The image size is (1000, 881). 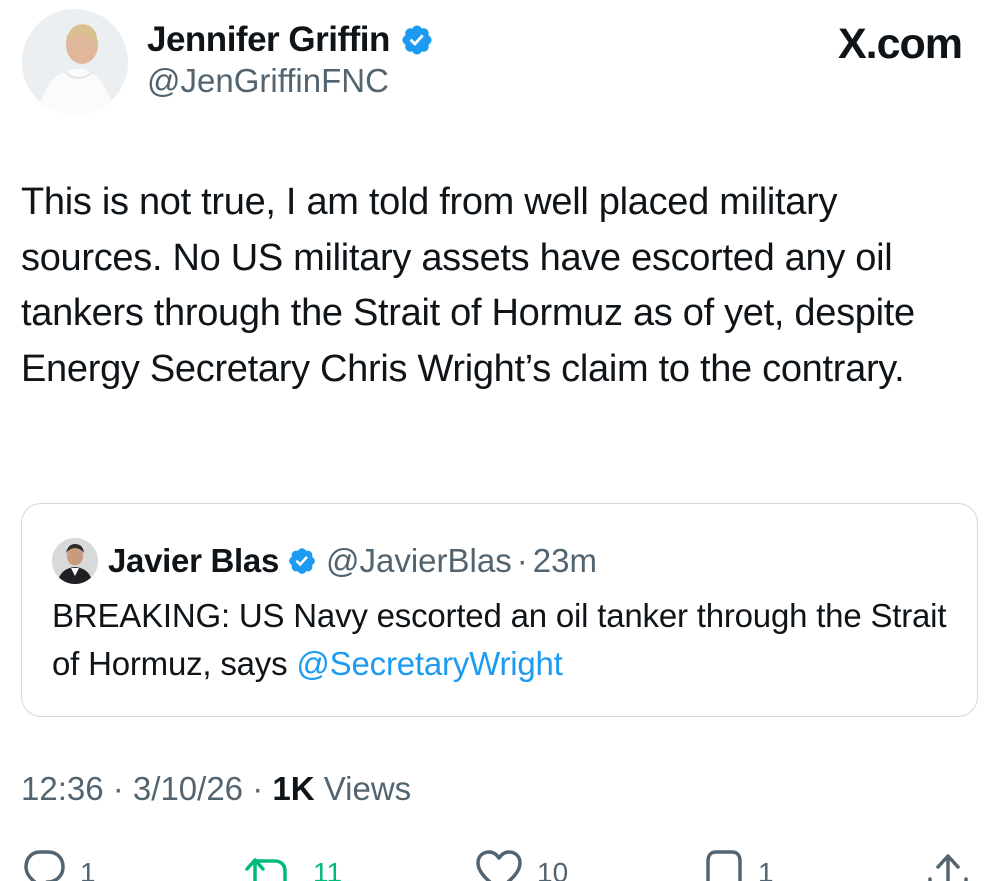 What do you see at coordinates (499, 865) in the screenshot?
I see `heart-icon` at bounding box center [499, 865].